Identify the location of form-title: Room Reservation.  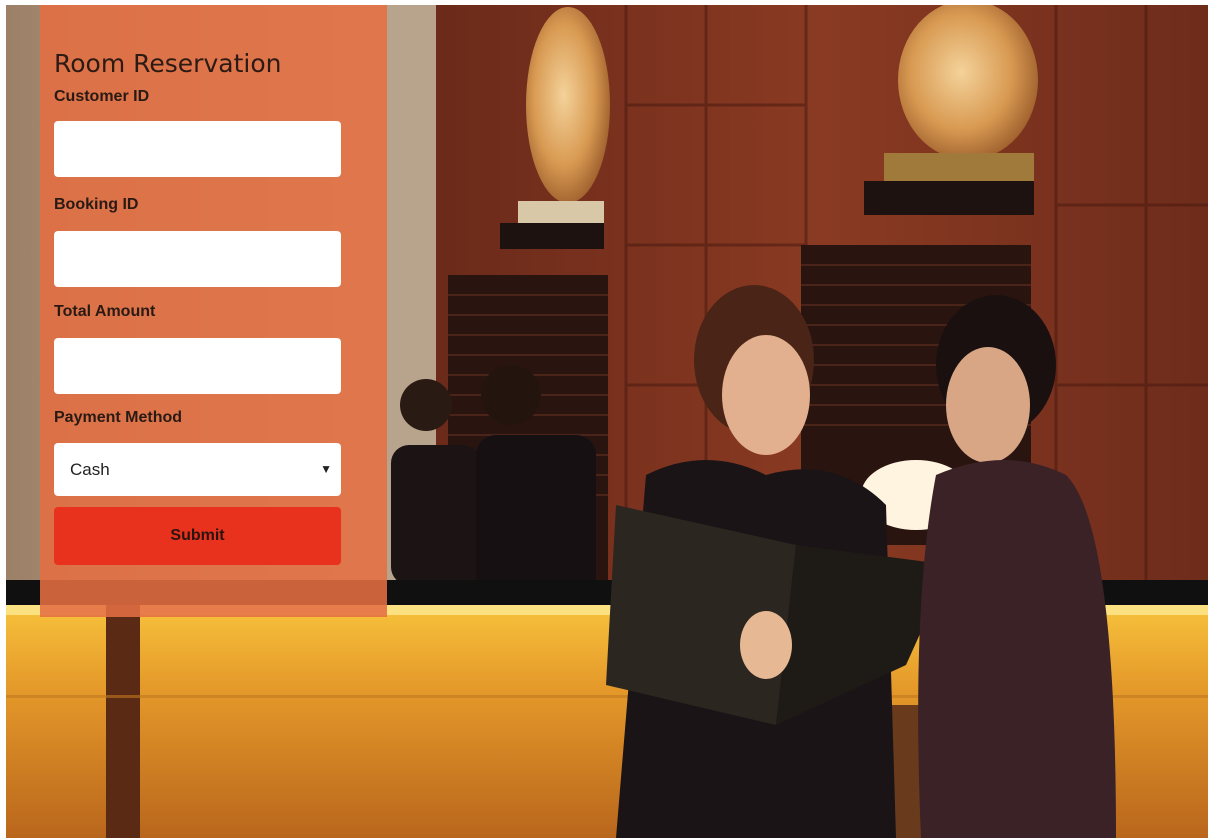
(168, 63).